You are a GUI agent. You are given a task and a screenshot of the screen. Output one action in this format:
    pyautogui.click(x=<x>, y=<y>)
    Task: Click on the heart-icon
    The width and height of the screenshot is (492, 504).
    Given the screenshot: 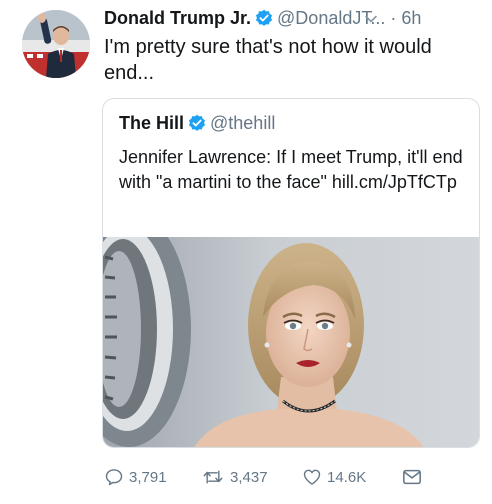 What is the action you would take?
    pyautogui.click(x=312, y=477)
    